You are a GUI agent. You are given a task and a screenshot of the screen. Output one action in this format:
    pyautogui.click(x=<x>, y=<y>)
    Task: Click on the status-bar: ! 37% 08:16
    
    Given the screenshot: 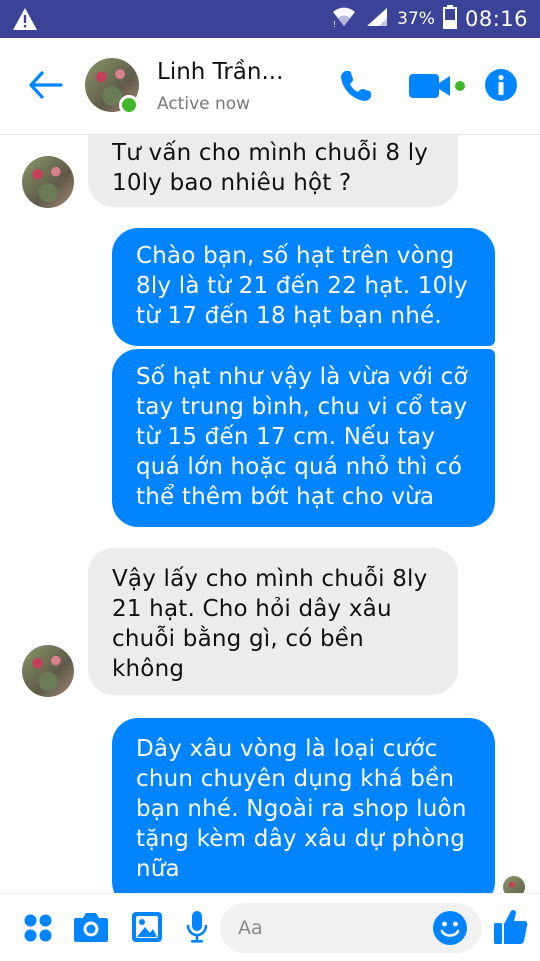 What is the action you would take?
    pyautogui.click(x=270, y=19)
    